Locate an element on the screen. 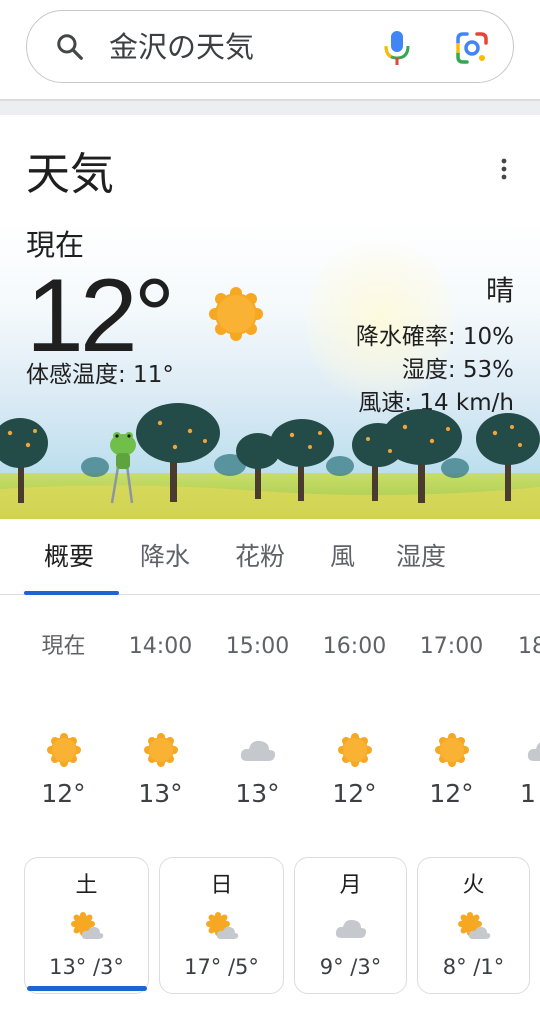  selected-day-indicator is located at coordinates (87, 988).